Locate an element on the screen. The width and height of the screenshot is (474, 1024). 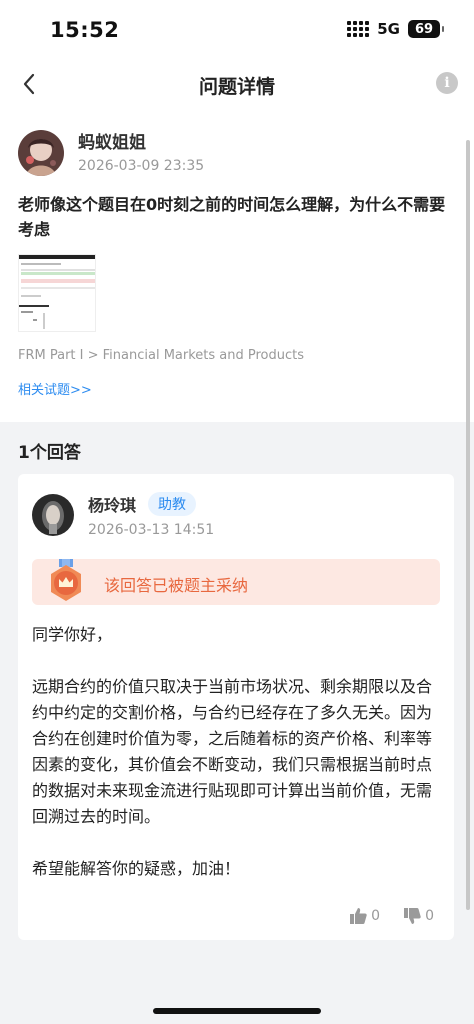
question-author: 蚂蚁姐姐 2026-03-09 23:35 is located at coordinates (111, 153).